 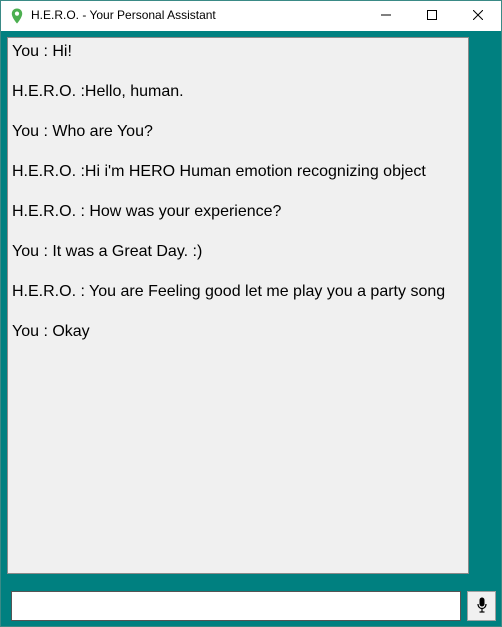 I want to click on maximize-icon, so click(x=432, y=16).